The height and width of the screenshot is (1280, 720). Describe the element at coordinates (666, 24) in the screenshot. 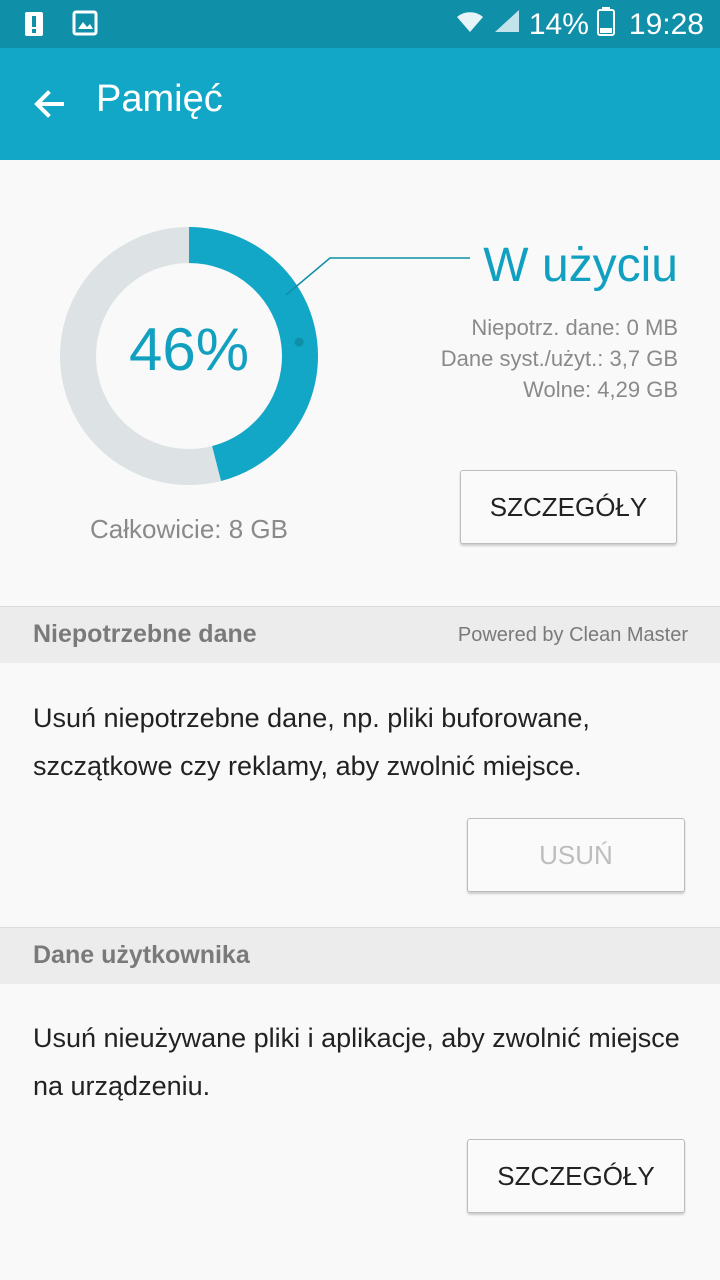

I see `clock: 19:28` at that location.